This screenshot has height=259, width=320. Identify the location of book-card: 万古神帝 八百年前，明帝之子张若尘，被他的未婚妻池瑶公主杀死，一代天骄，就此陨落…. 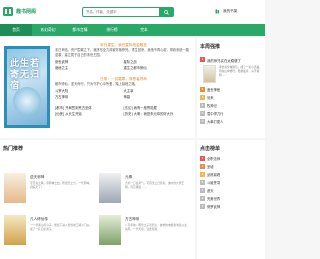
(144, 237).